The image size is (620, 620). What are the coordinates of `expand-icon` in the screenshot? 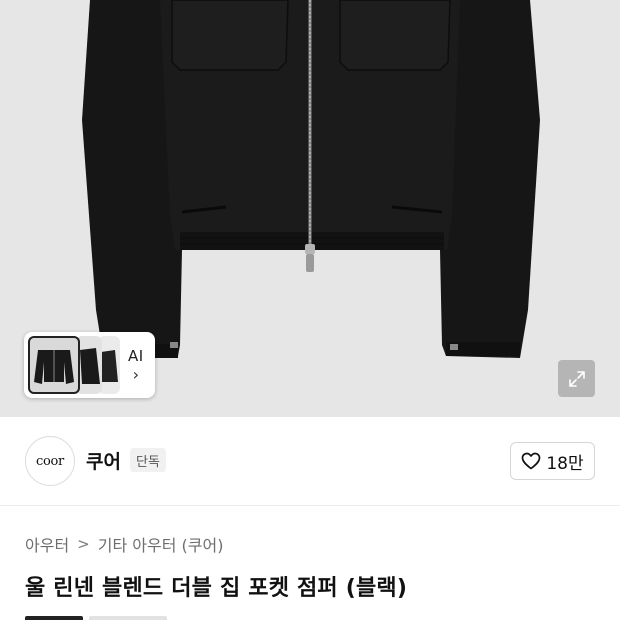 It's located at (576, 378).